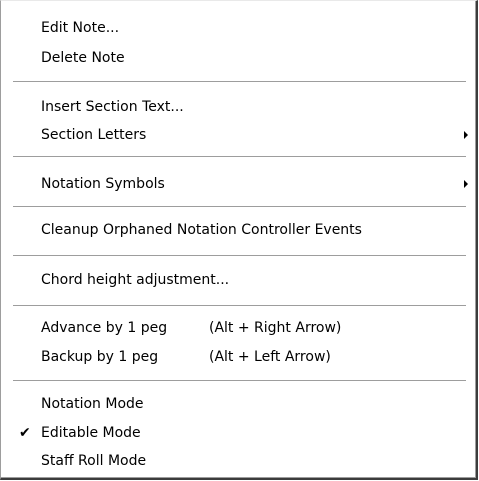 The image size is (479, 481). What do you see at coordinates (237, 404) in the screenshot?
I see `menu-item-notation-mode: Notation Mode` at bounding box center [237, 404].